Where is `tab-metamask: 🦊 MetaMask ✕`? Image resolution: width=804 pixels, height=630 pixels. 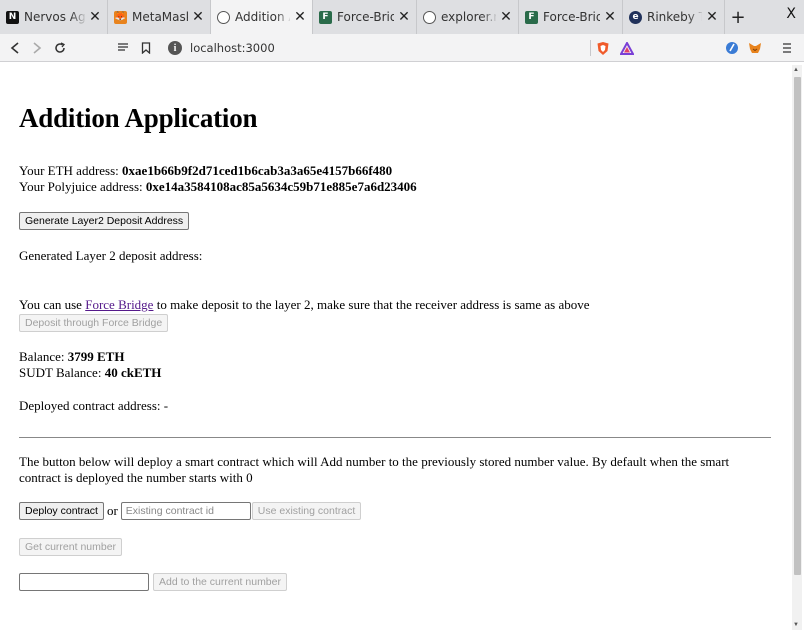
tab-metamask: 🦊 MetaMask ✕ is located at coordinates (159, 17).